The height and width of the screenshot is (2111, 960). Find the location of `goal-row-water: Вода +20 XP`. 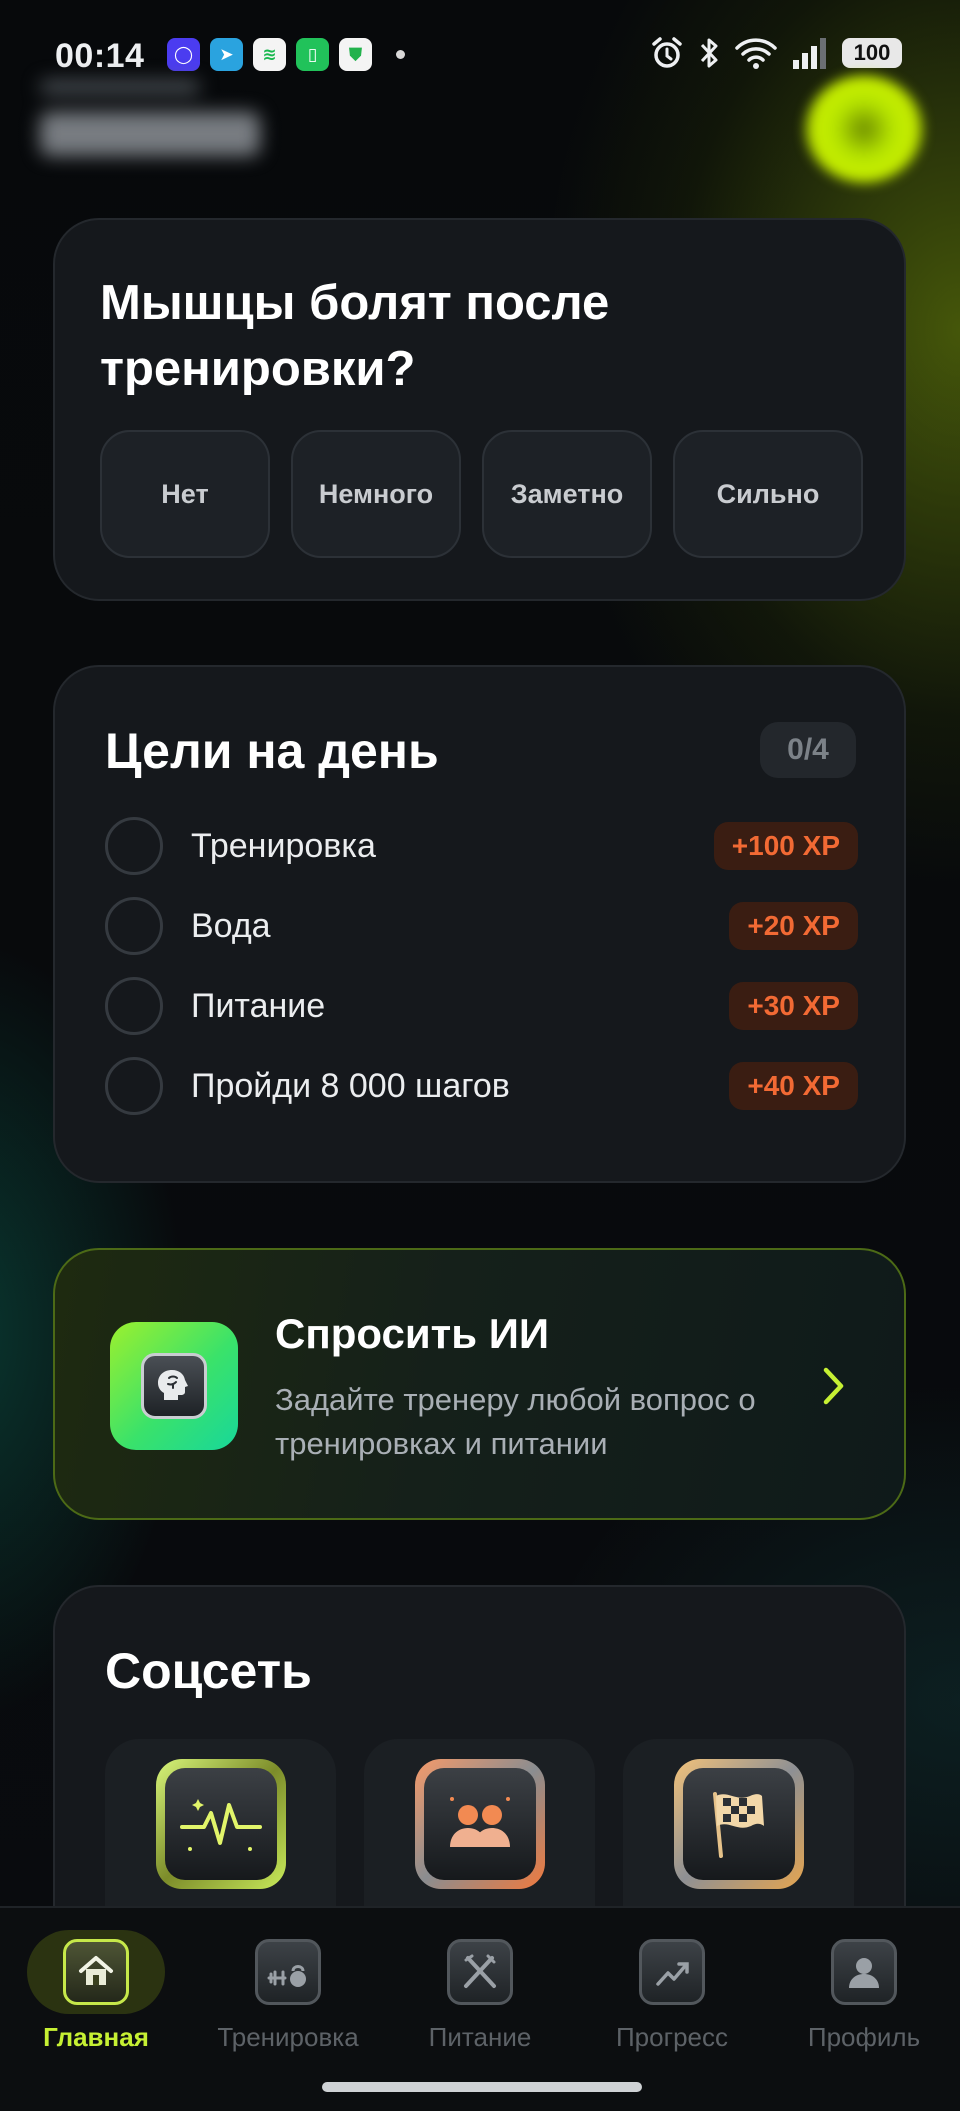

goal-row-water: Вода +20 XP is located at coordinates (481, 926).